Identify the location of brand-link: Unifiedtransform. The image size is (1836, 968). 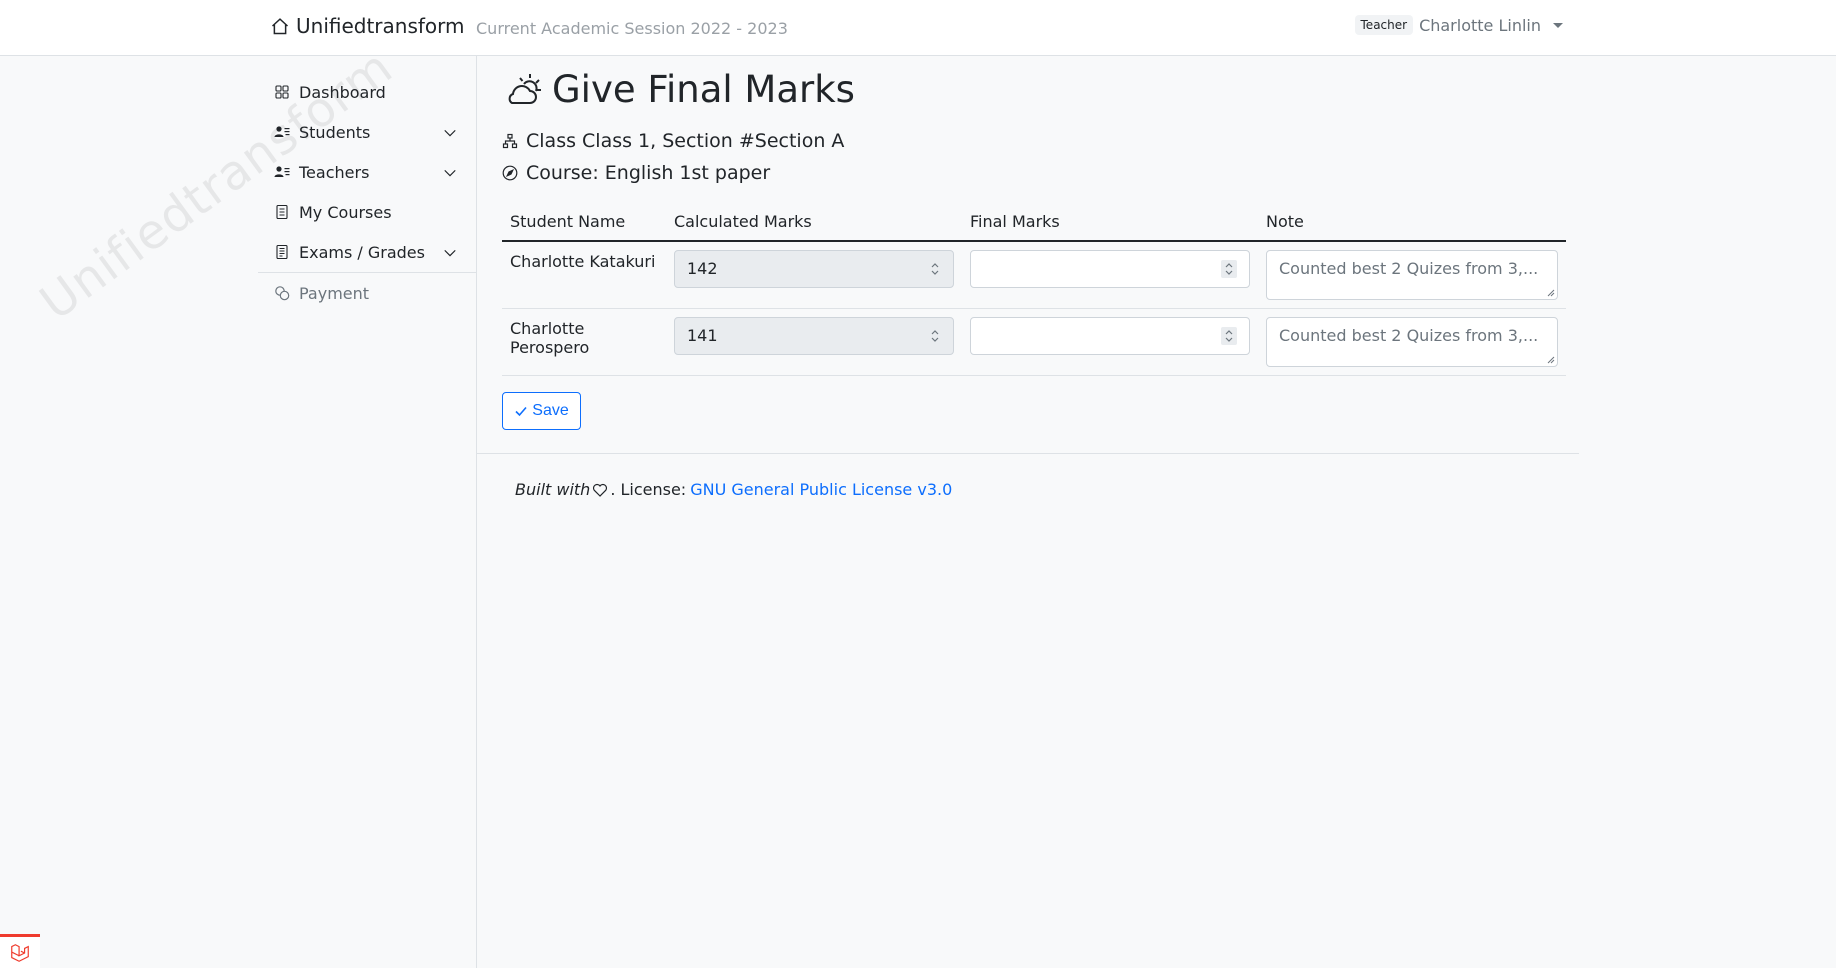
(367, 26).